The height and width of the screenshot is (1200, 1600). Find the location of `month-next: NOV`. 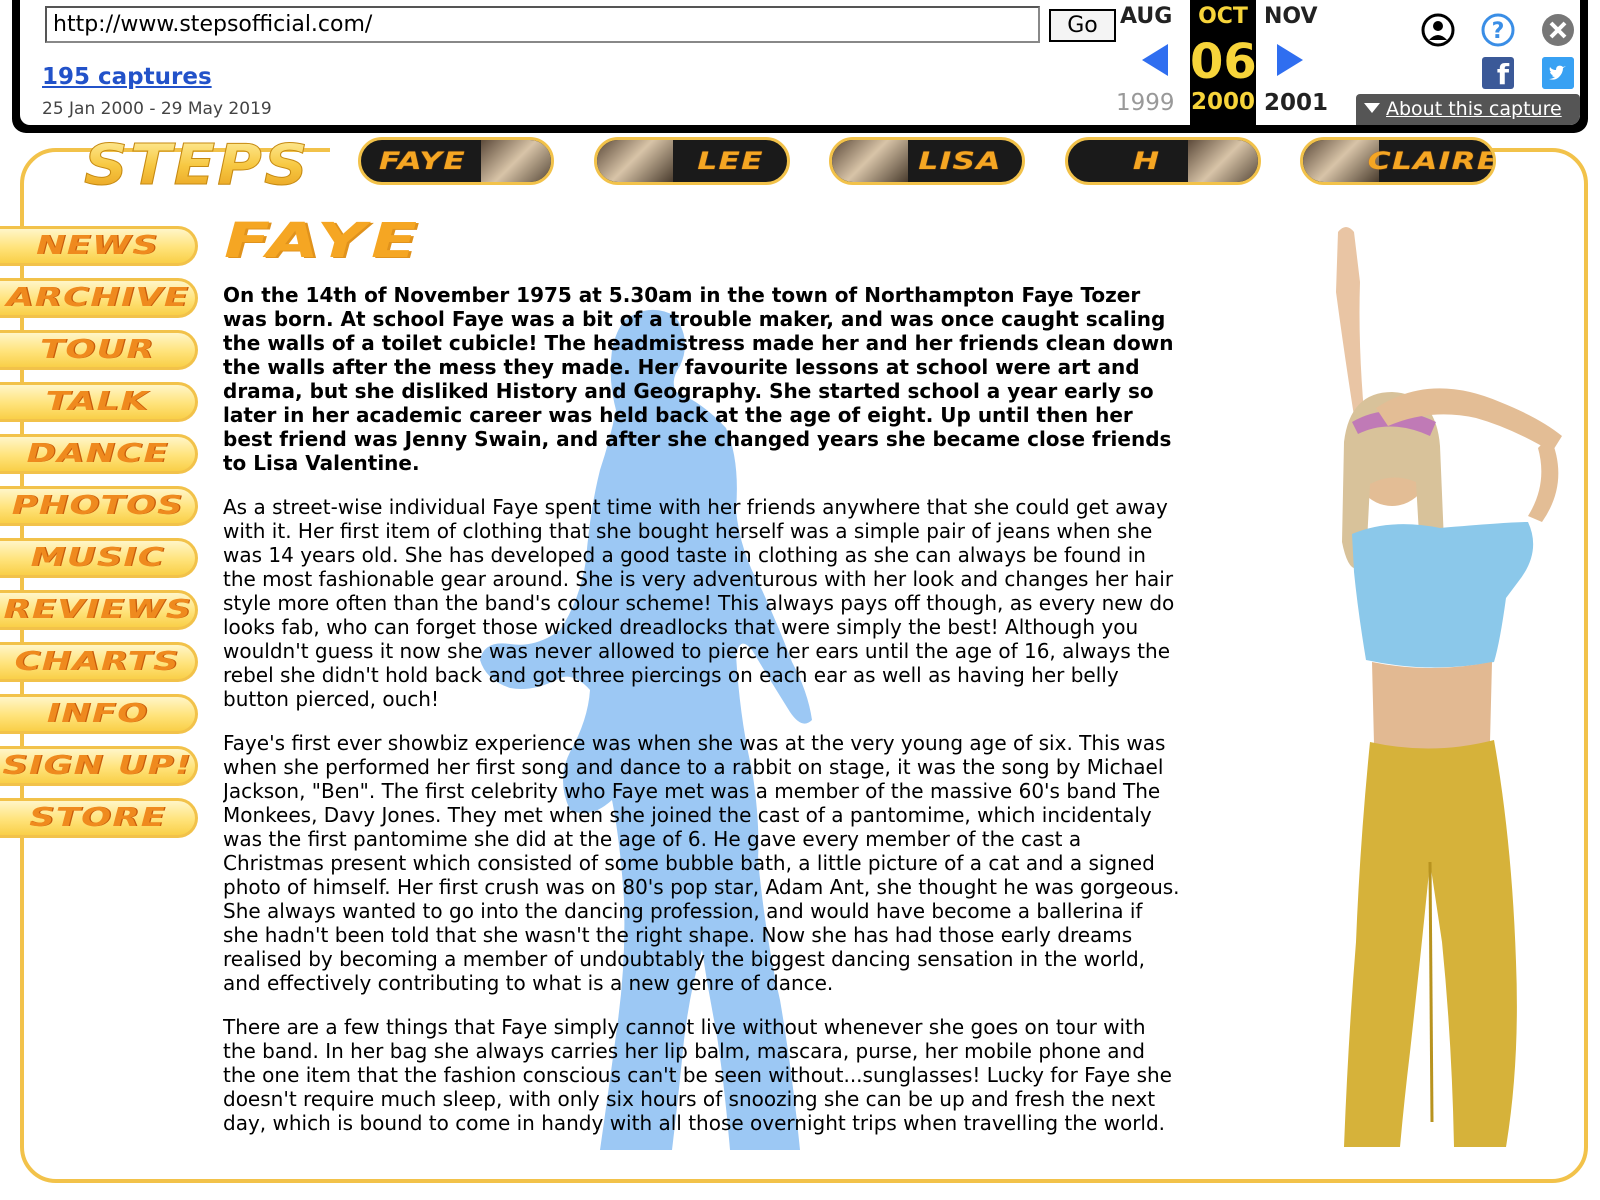

month-next: NOV is located at coordinates (1291, 16).